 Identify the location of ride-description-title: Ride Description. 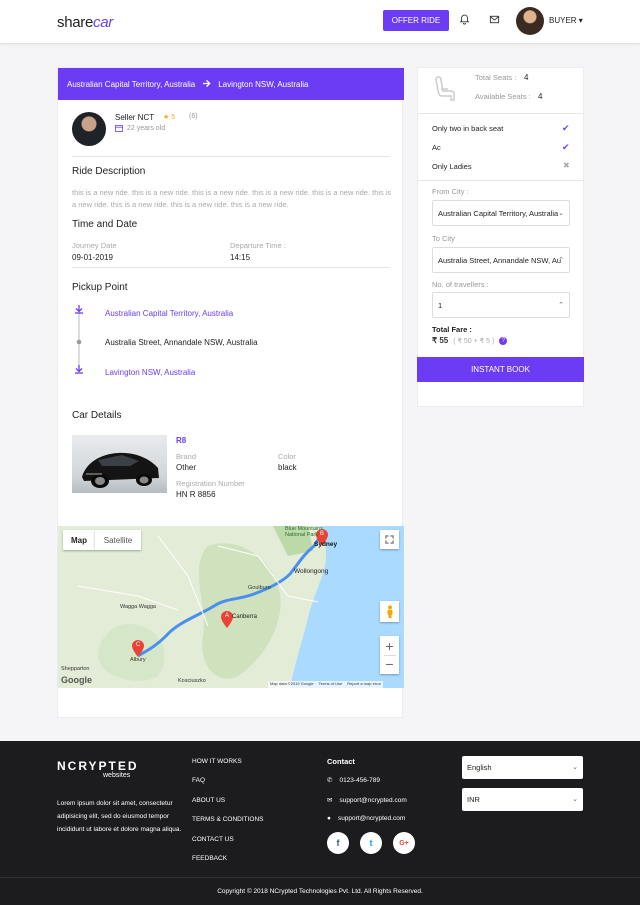
(109, 171).